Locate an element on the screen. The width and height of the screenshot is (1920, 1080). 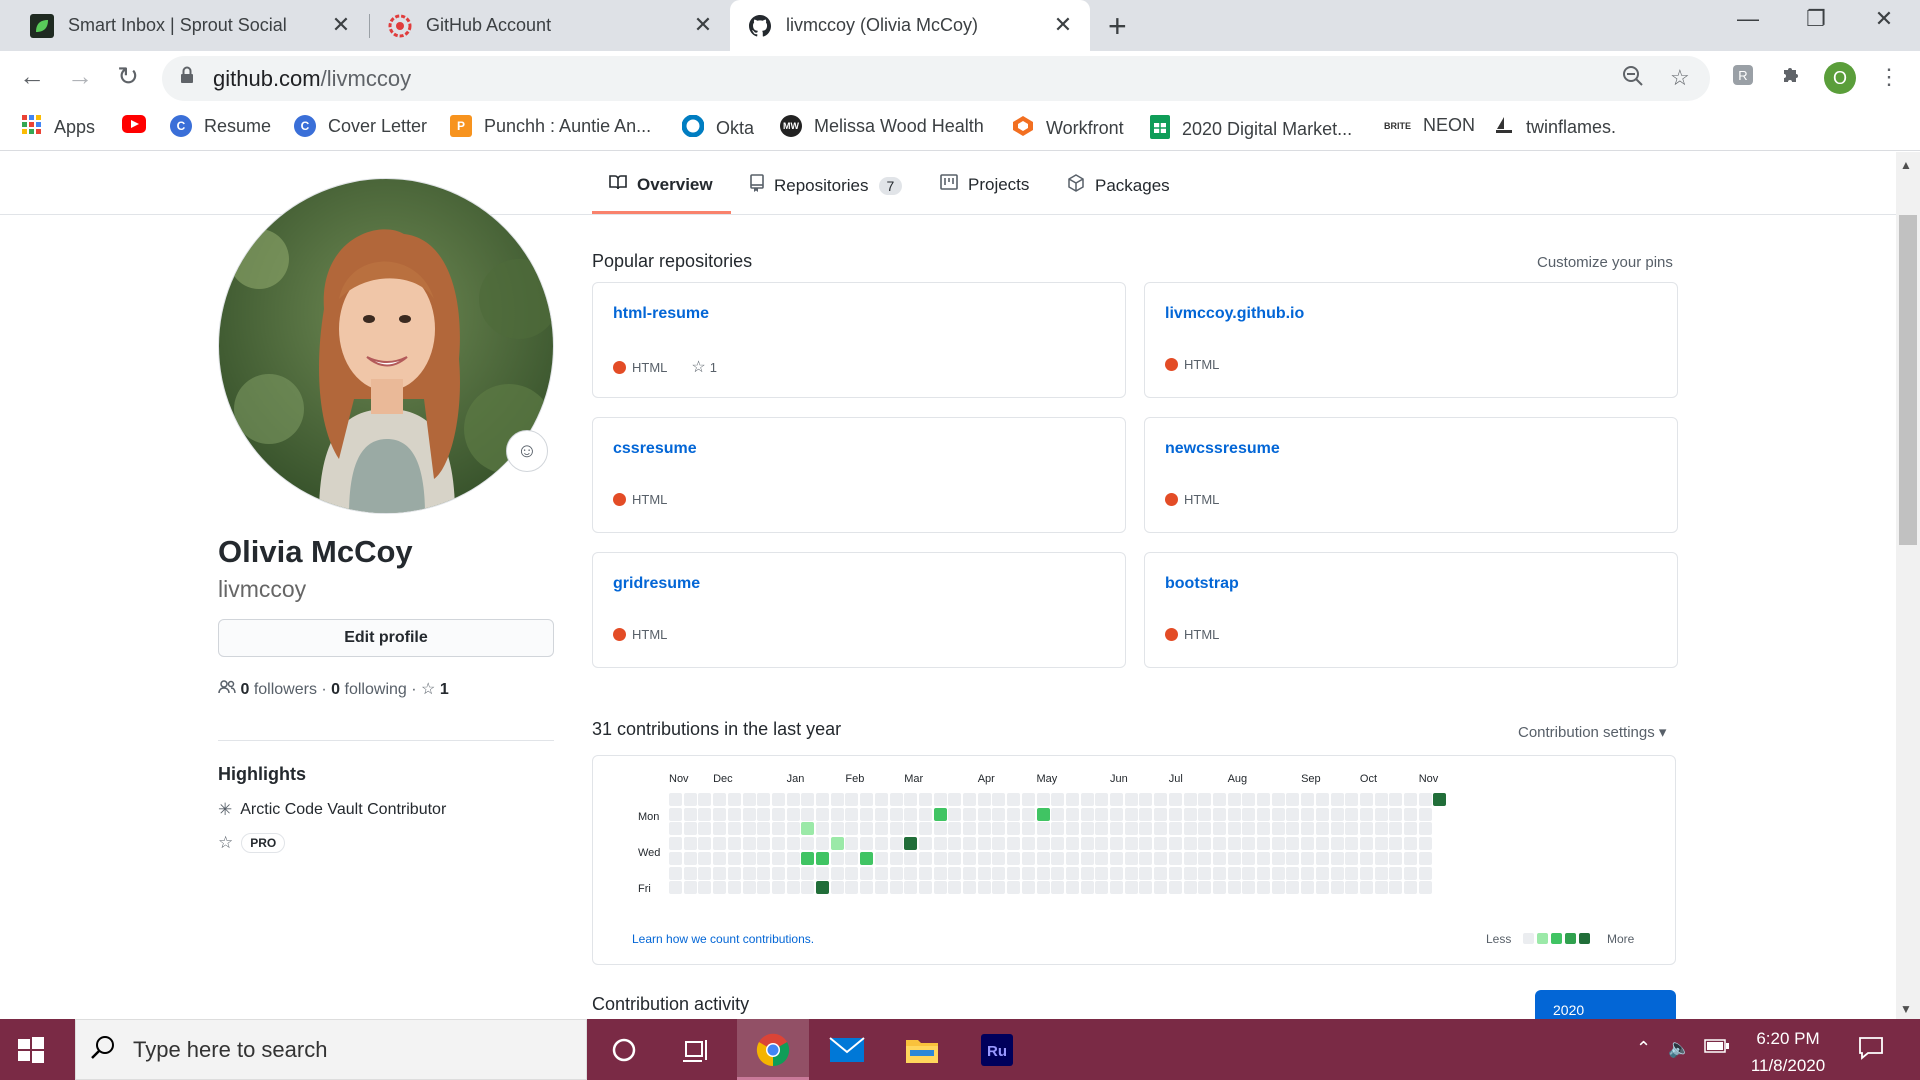
bookmark-okta: Okta is located at coordinates (717, 128).